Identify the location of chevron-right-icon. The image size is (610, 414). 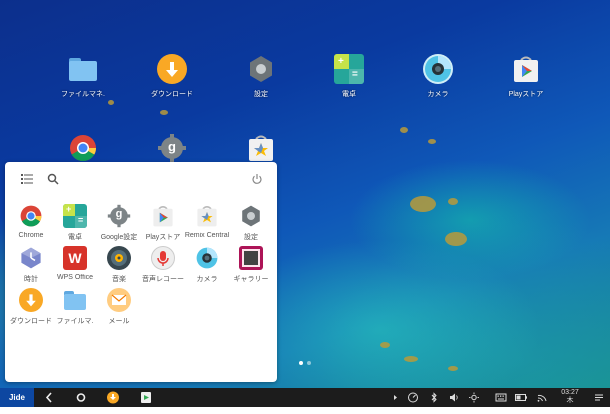
(395, 397).